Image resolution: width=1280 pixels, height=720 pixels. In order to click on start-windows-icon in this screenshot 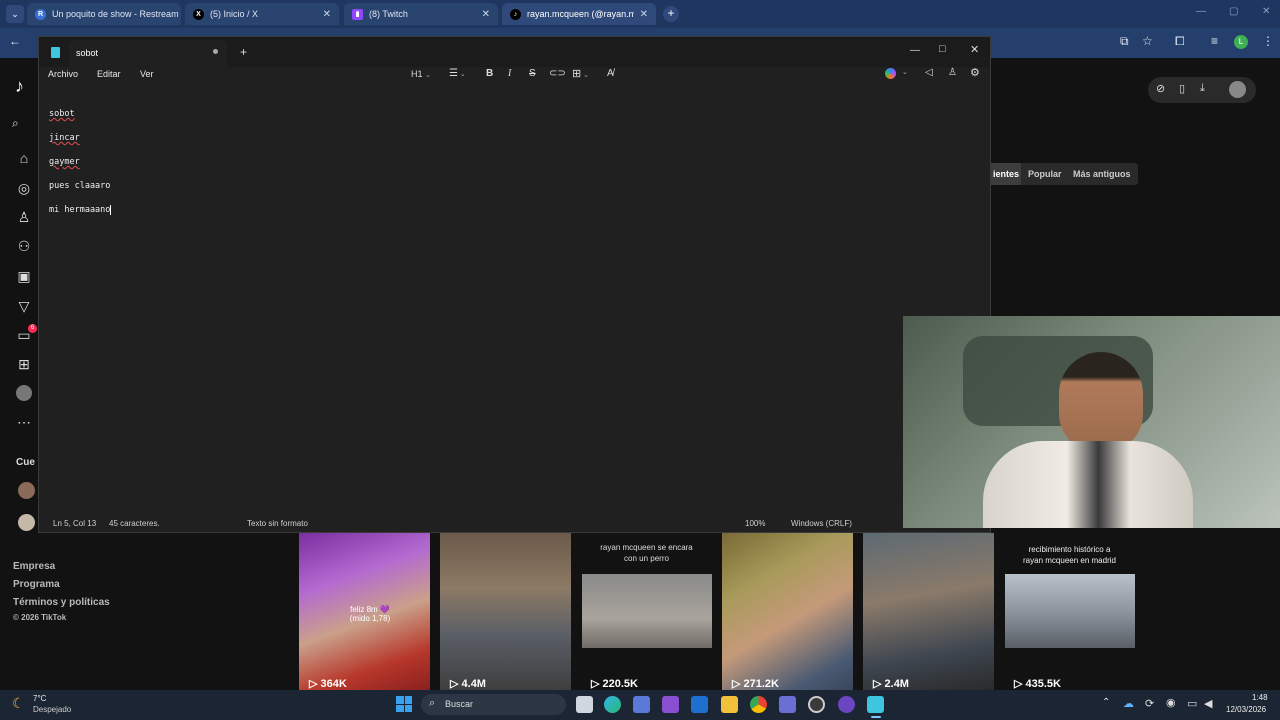, I will do `click(404, 704)`.